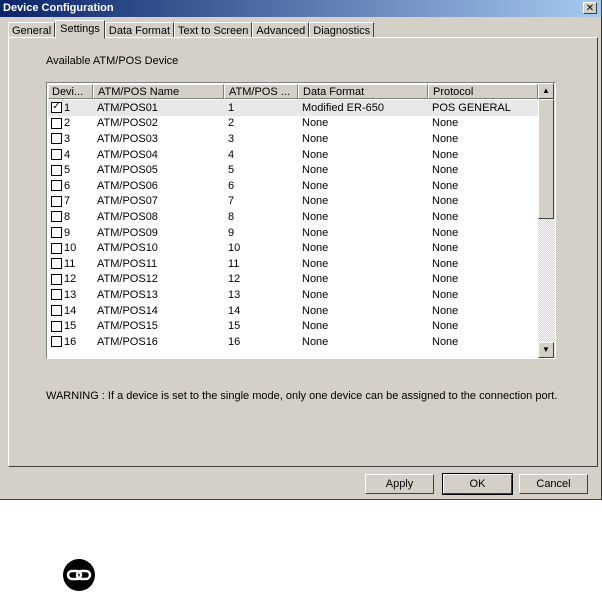  What do you see at coordinates (158, 91) in the screenshot?
I see `column-header-name: ATM/POS Name` at bounding box center [158, 91].